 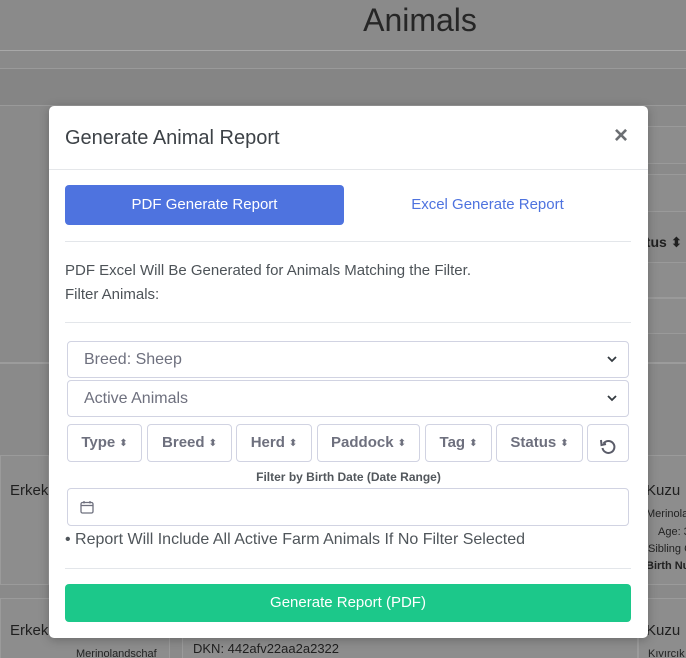 What do you see at coordinates (24, 520) in the screenshot?
I see `animal-card` at bounding box center [24, 520].